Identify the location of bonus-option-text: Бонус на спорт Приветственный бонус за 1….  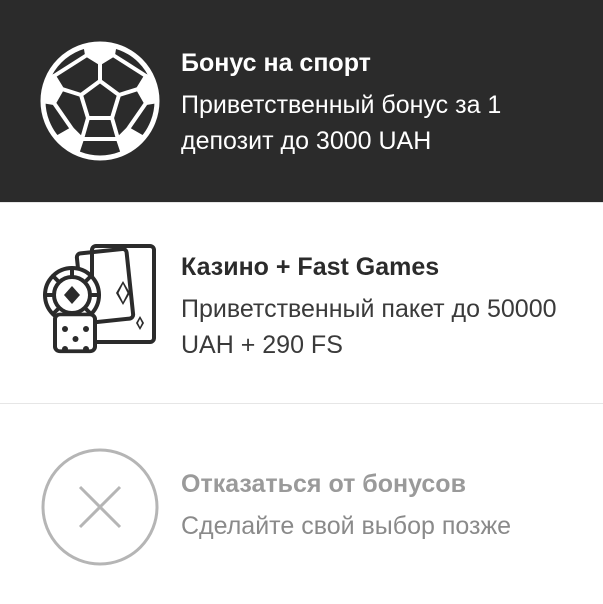
(382, 103).